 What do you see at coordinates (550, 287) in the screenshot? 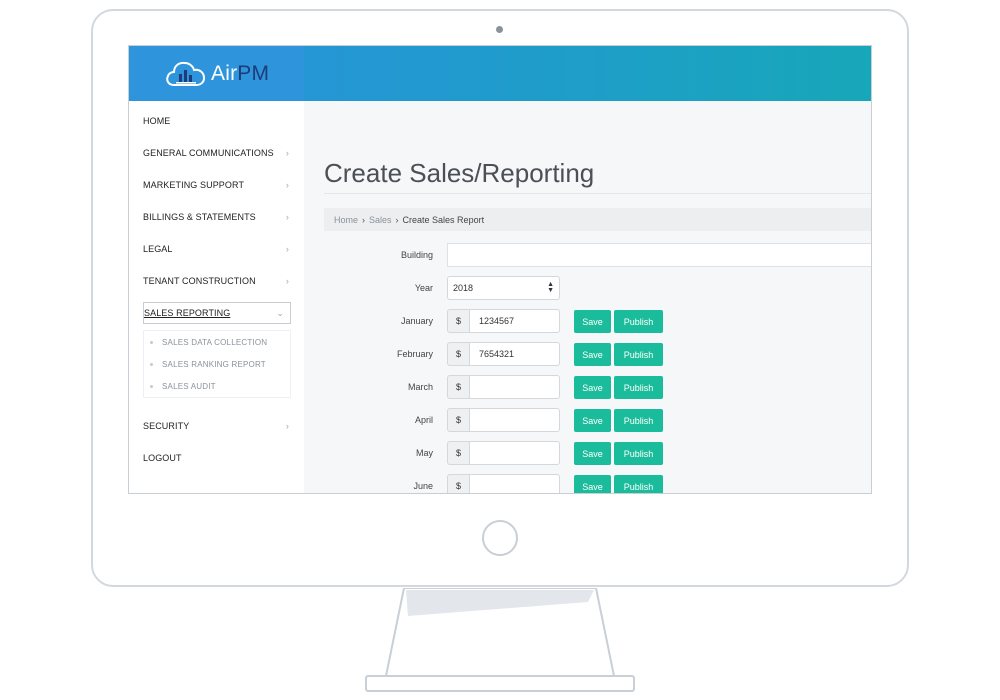
I see `select-arrows-icon: ▲ ▼` at bounding box center [550, 287].